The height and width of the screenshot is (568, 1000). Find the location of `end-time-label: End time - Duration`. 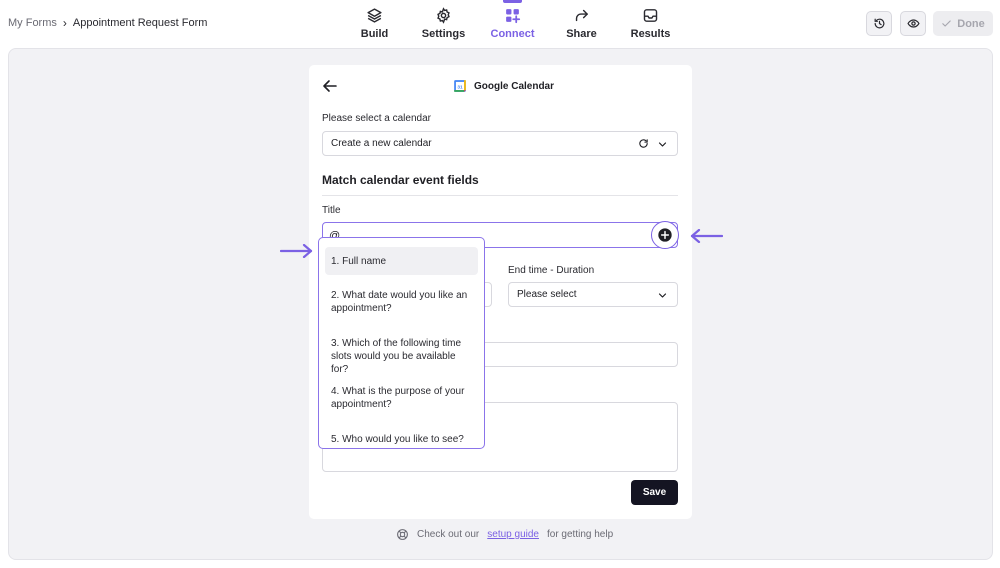

end-time-label: End time - Duration is located at coordinates (551, 270).